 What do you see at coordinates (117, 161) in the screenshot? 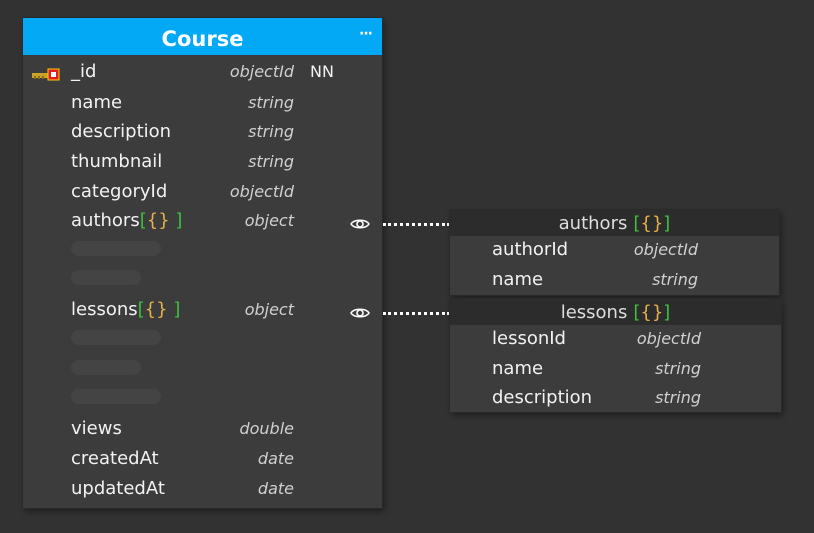
I see `field-name: thumbnail` at bounding box center [117, 161].